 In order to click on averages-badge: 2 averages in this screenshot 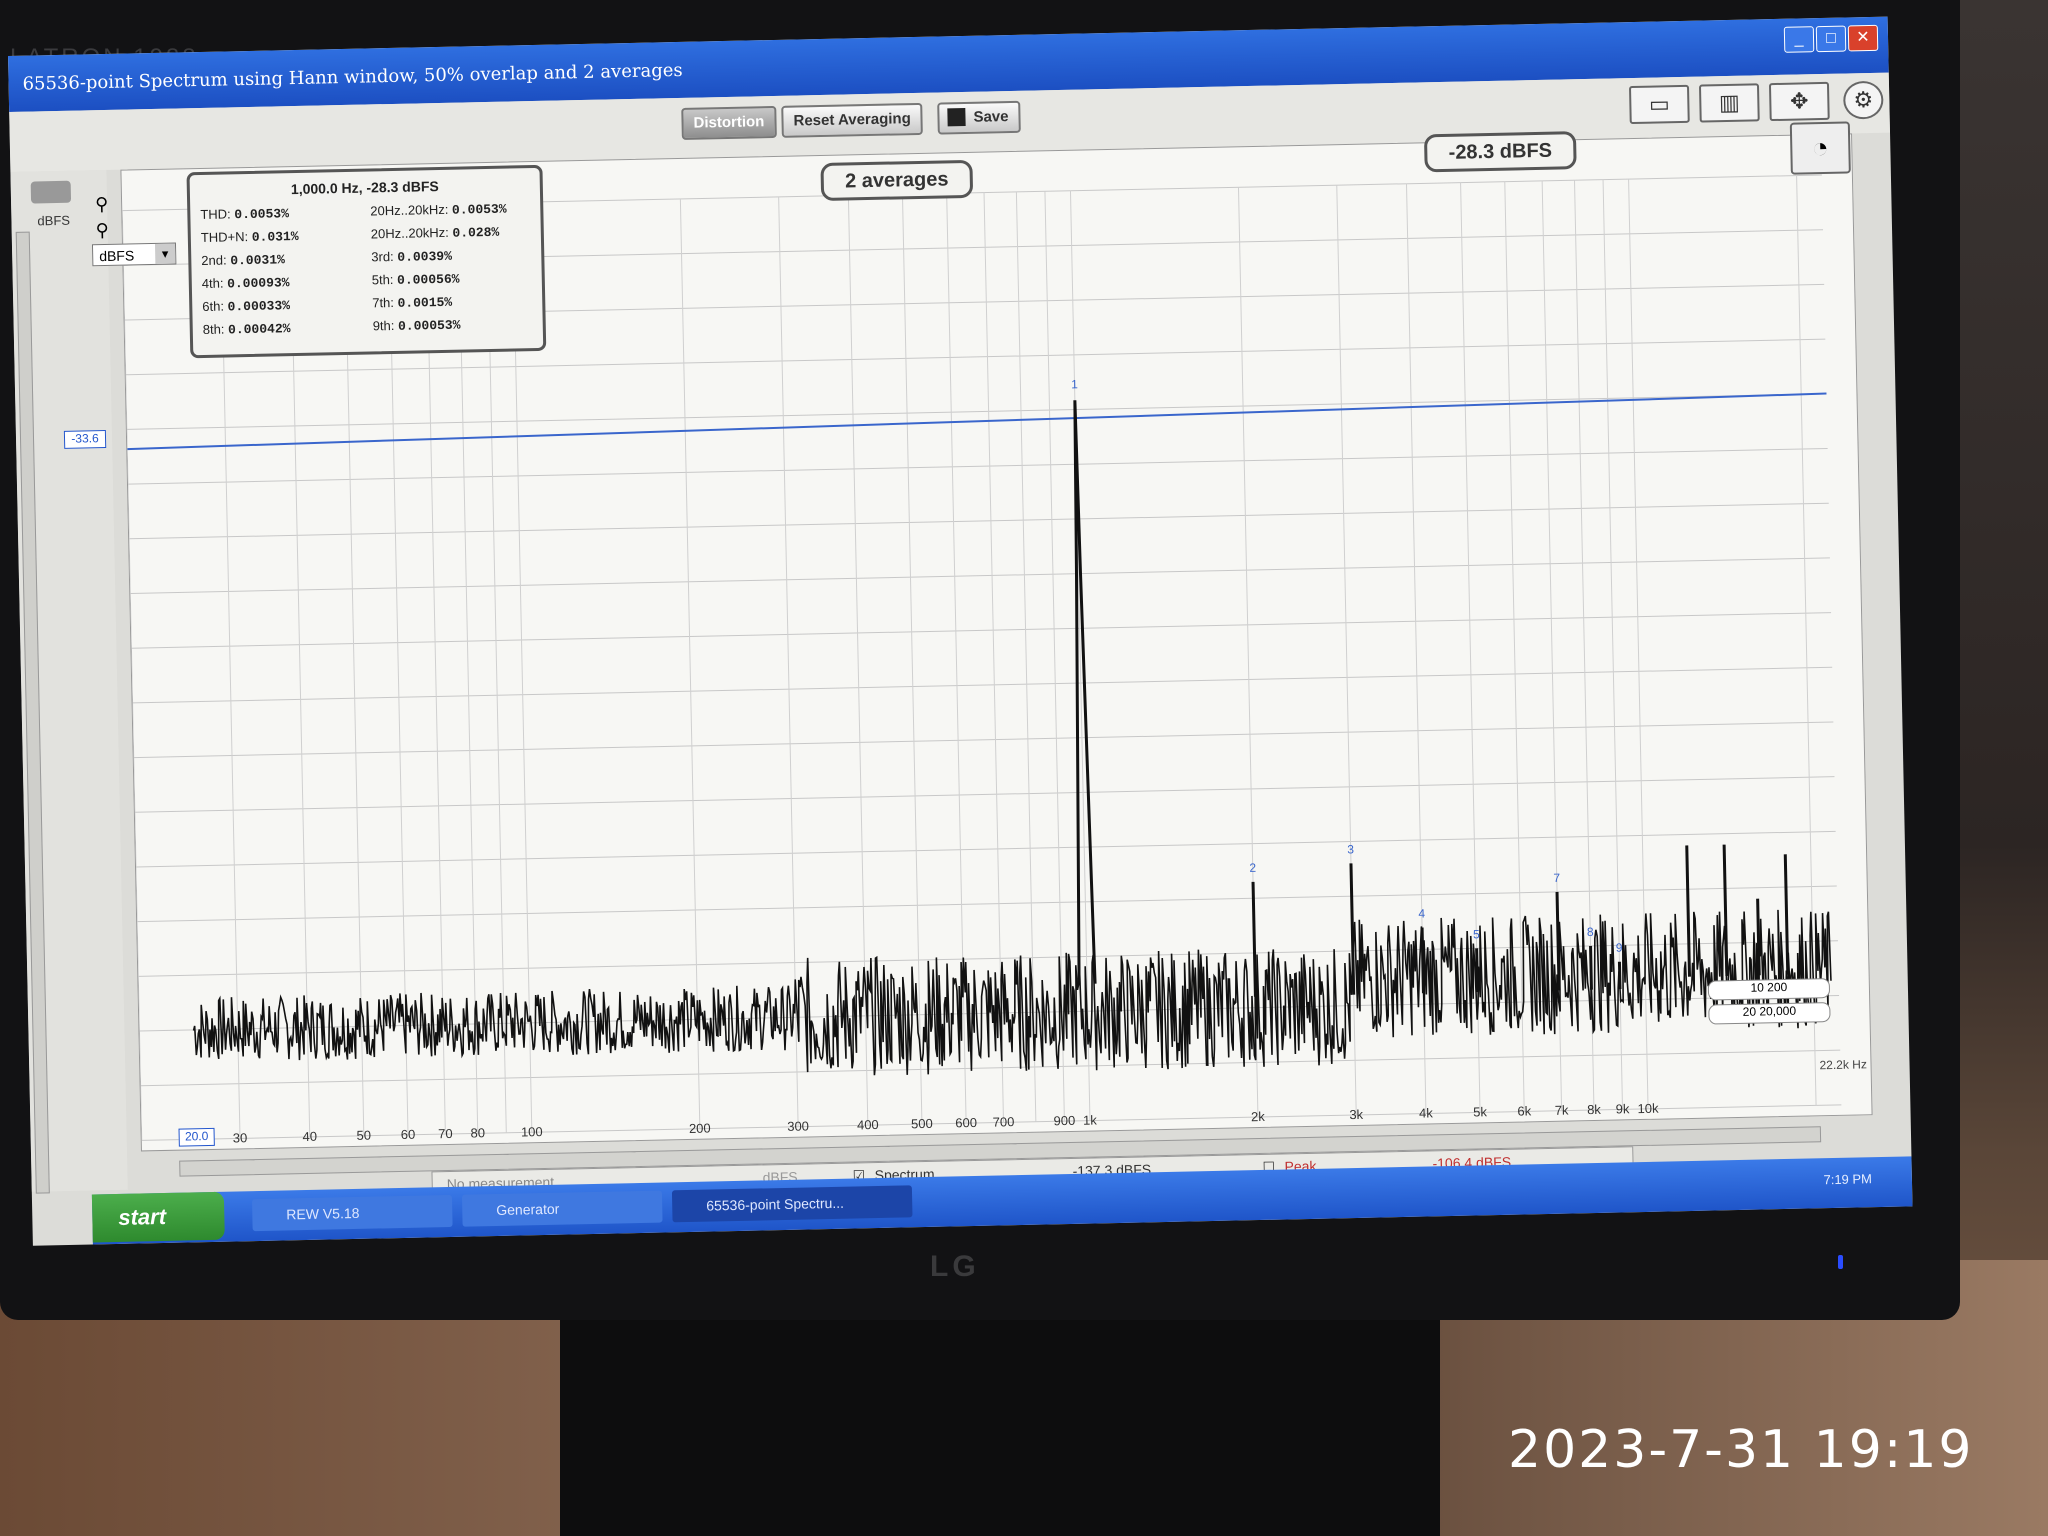, I will do `click(897, 180)`.